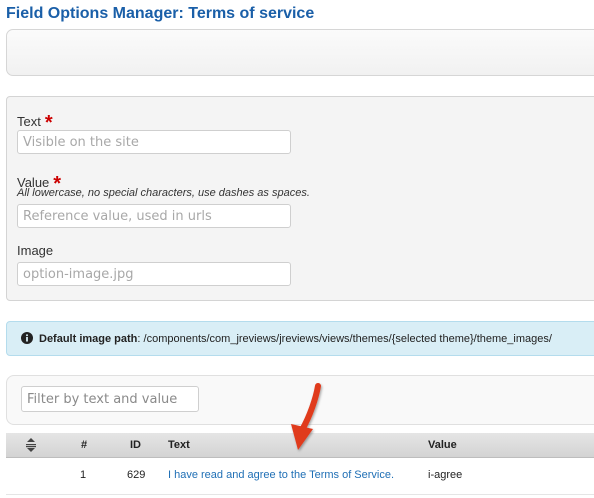 The width and height of the screenshot is (594, 498). Describe the element at coordinates (179, 445) in the screenshot. I see `col-header-text: Text` at that location.